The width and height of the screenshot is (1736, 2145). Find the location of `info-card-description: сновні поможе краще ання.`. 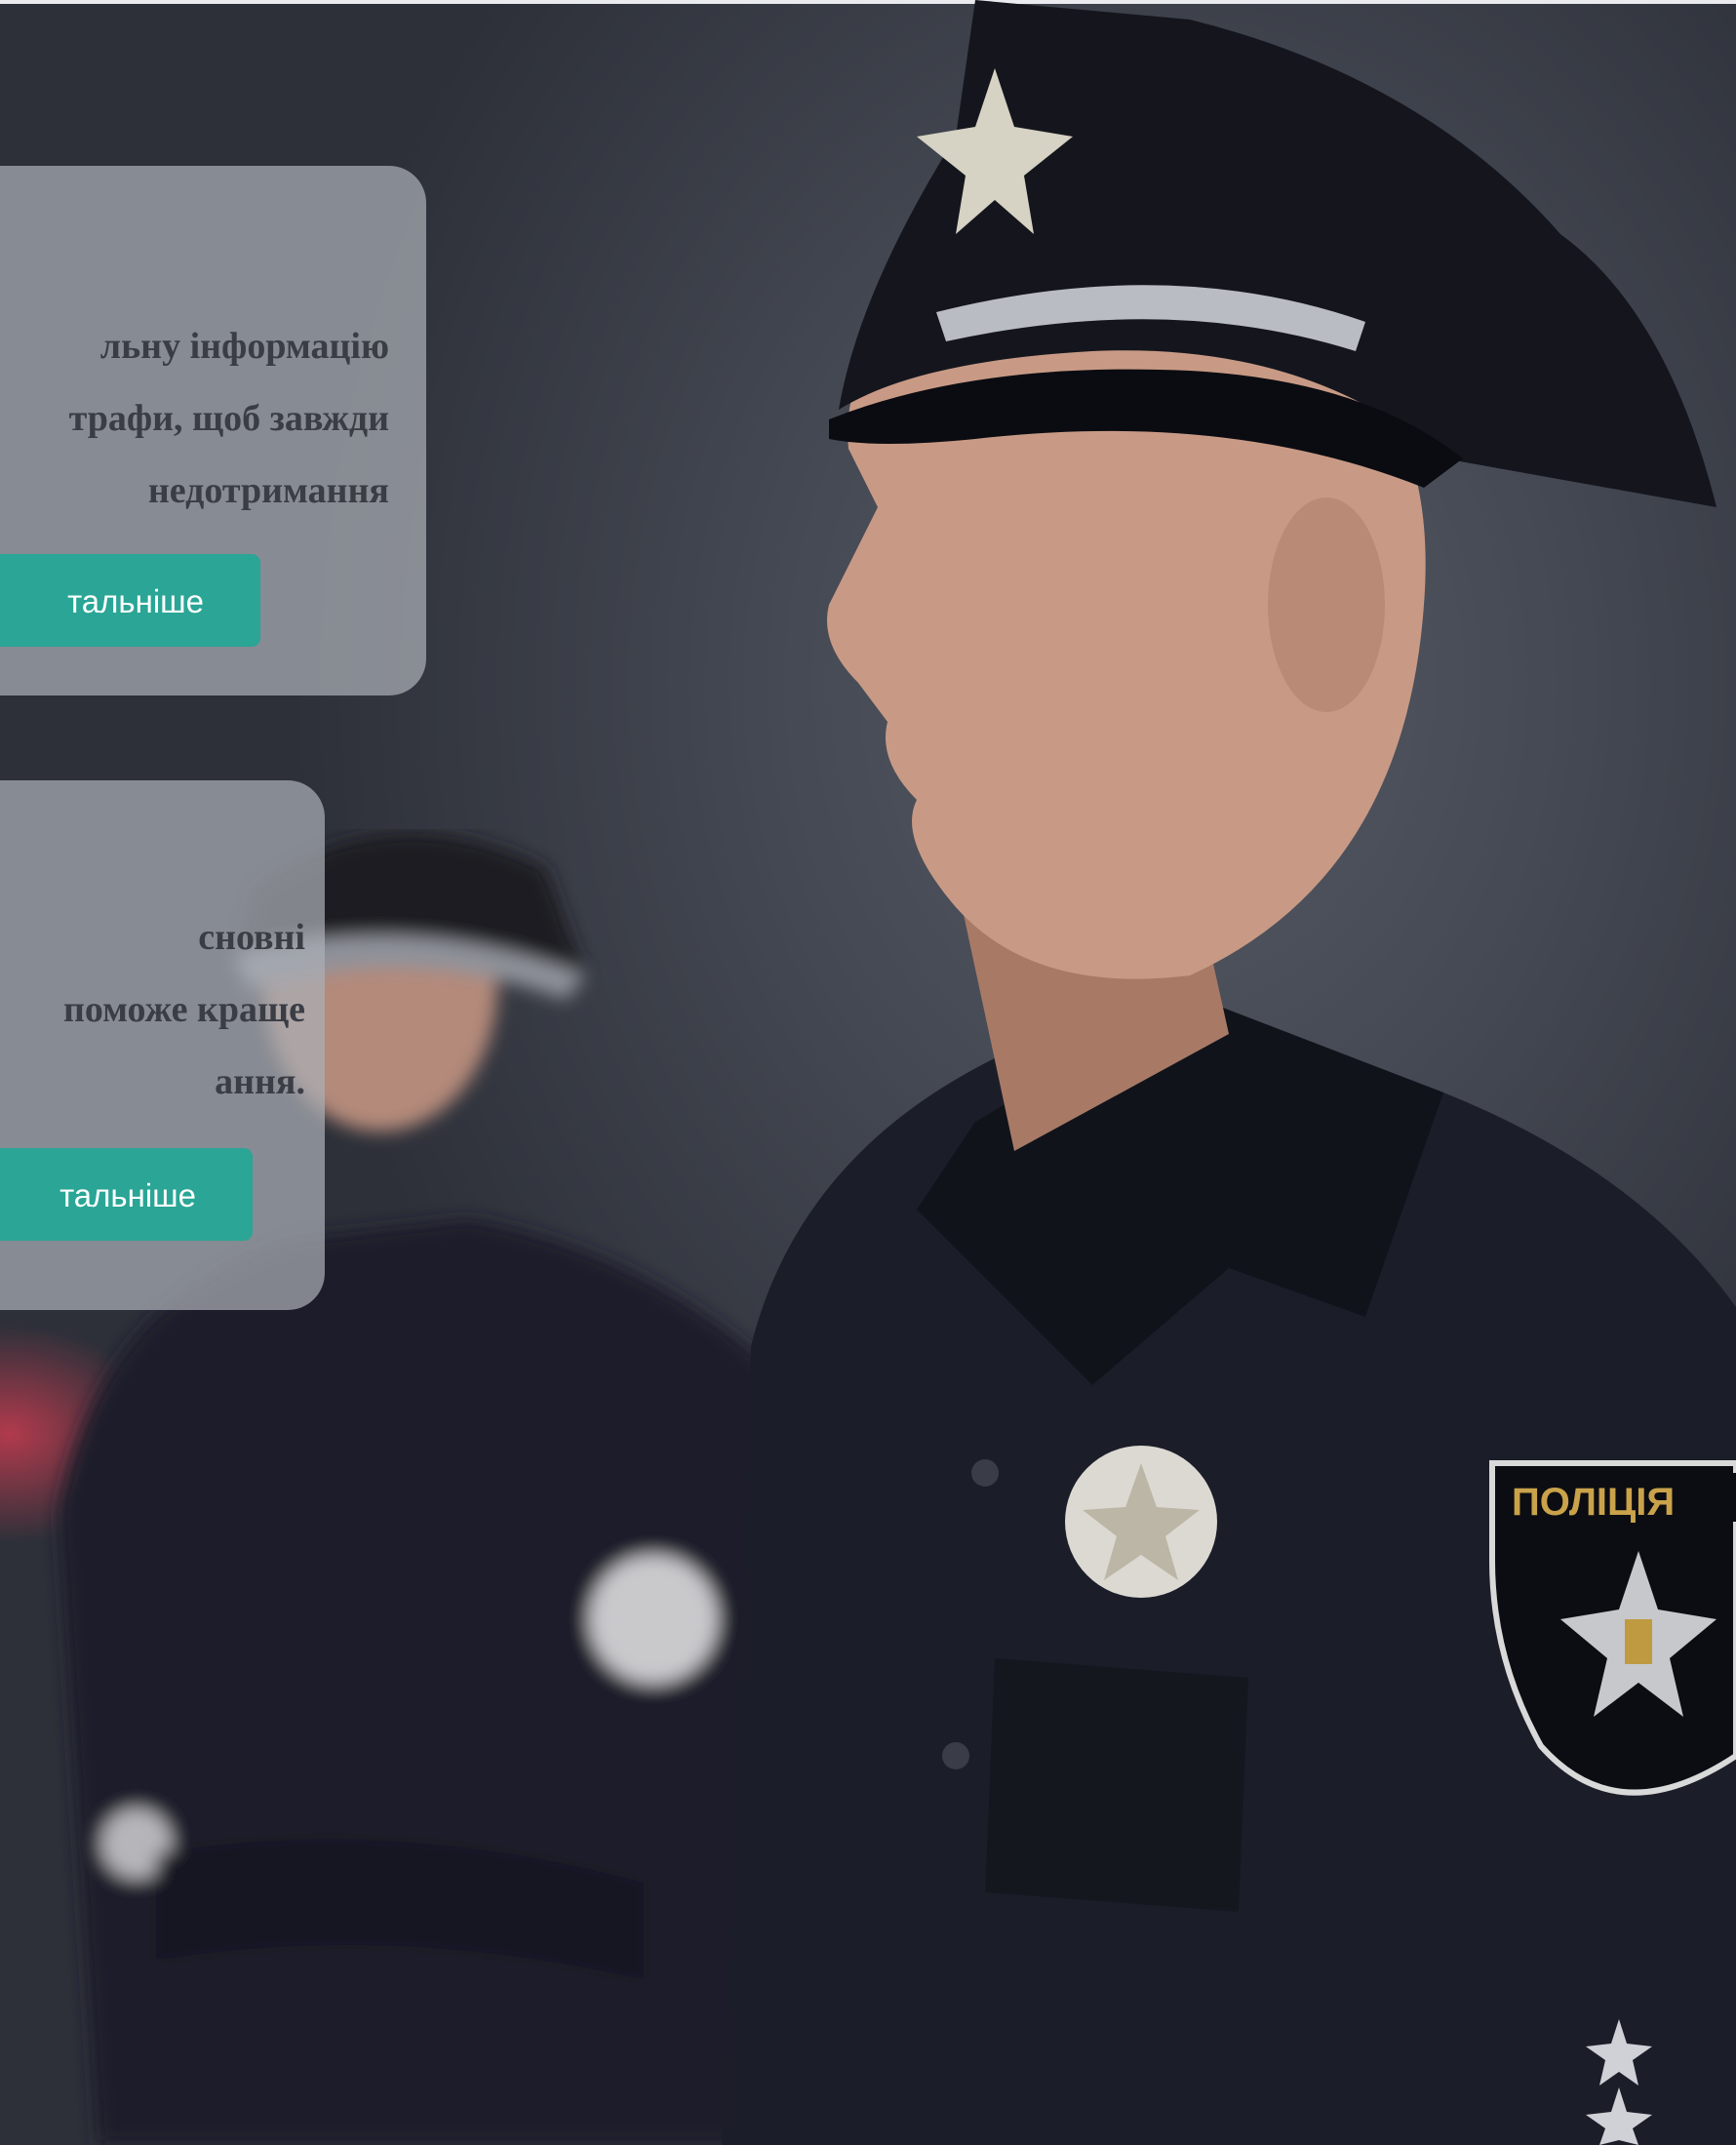

info-card-description: сновні поможе краще ання. is located at coordinates (184, 1009).